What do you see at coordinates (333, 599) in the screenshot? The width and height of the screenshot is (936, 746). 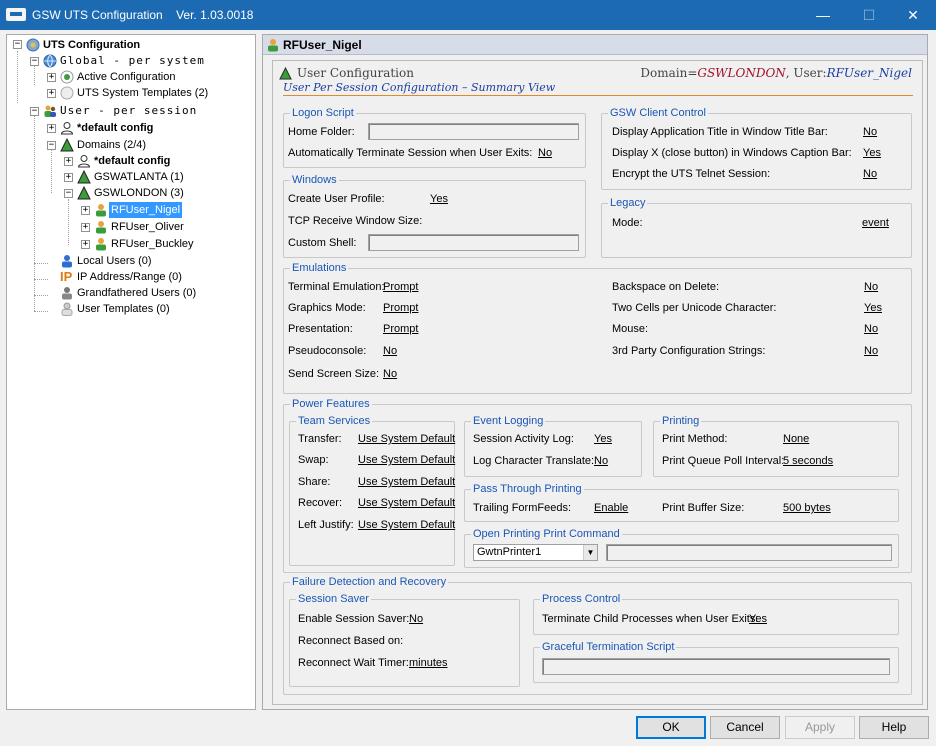 I see `group-title: Session Saver` at bounding box center [333, 599].